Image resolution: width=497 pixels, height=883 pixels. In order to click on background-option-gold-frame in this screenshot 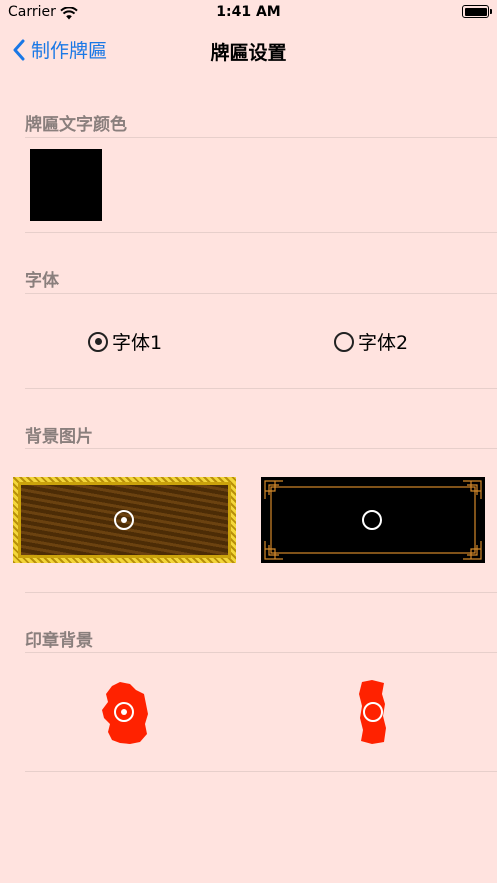, I will do `click(124, 520)`.